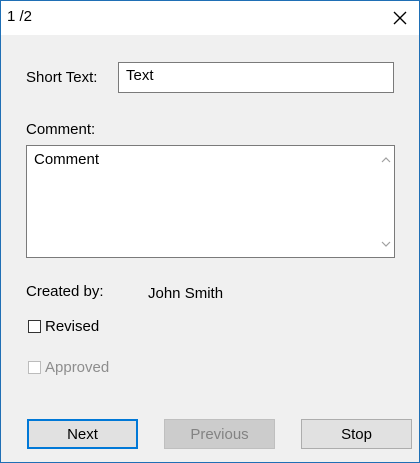  What do you see at coordinates (34, 367) in the screenshot?
I see `approved-checkbox` at bounding box center [34, 367].